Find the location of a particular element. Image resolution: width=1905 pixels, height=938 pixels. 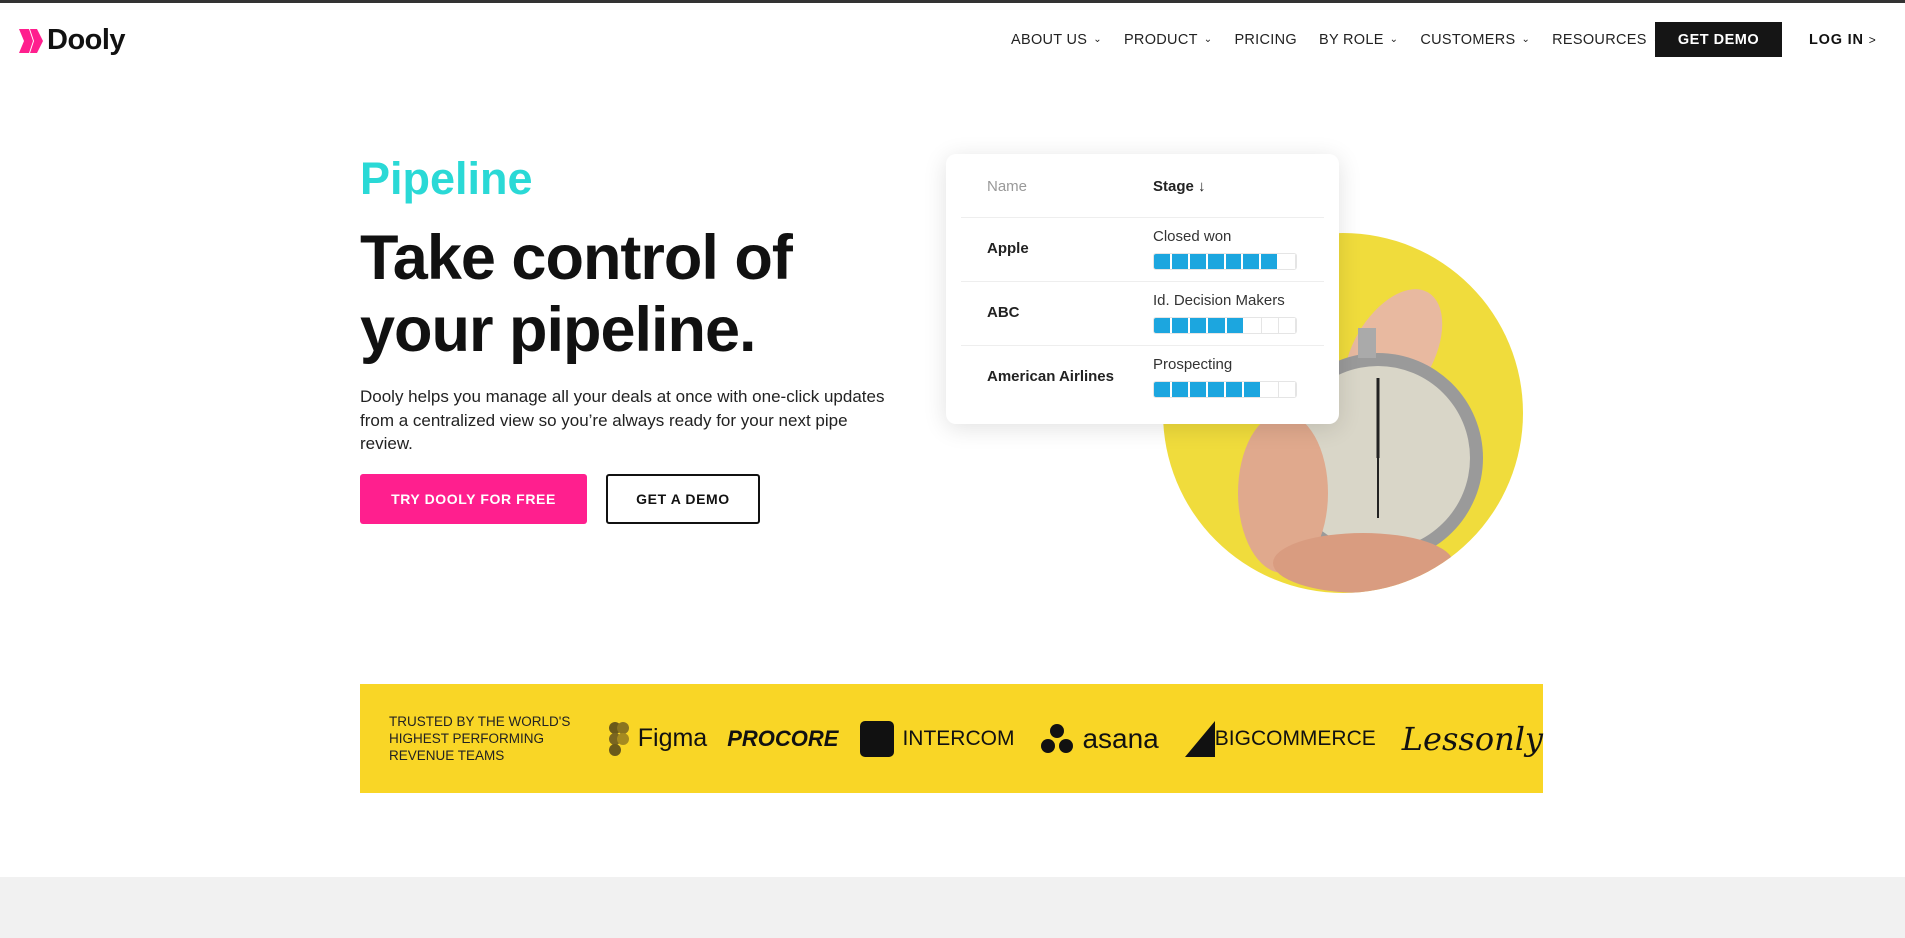

table-row: American Airlines Prospecting is located at coordinates (1142, 377).